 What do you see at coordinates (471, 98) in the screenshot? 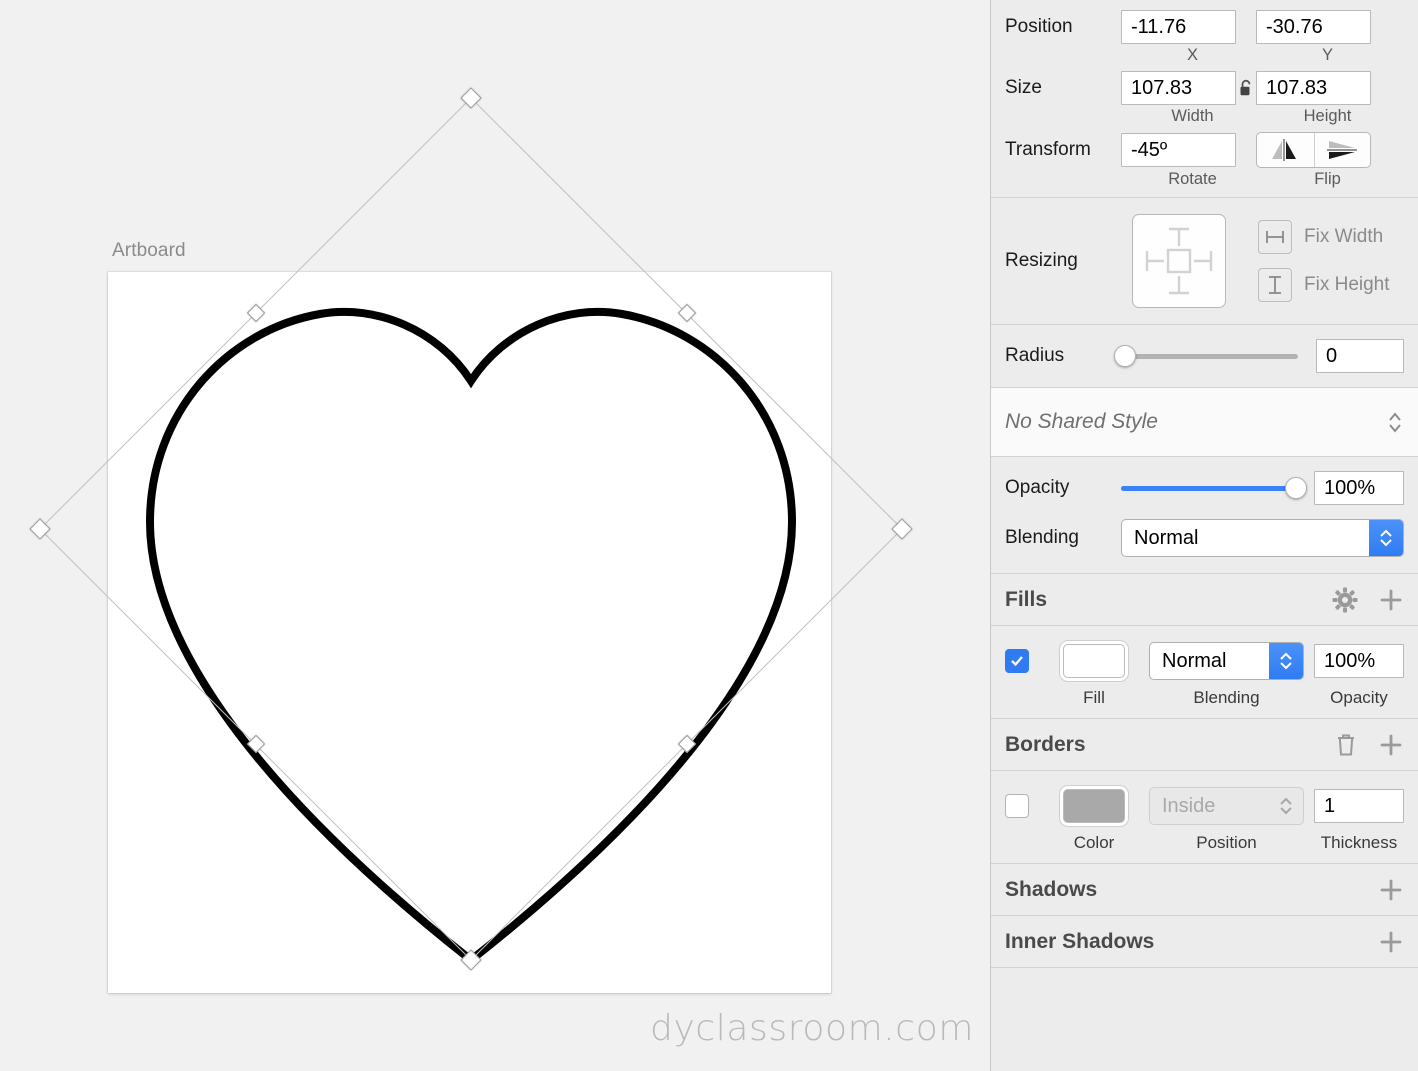
I see `selection-handle-top` at bounding box center [471, 98].